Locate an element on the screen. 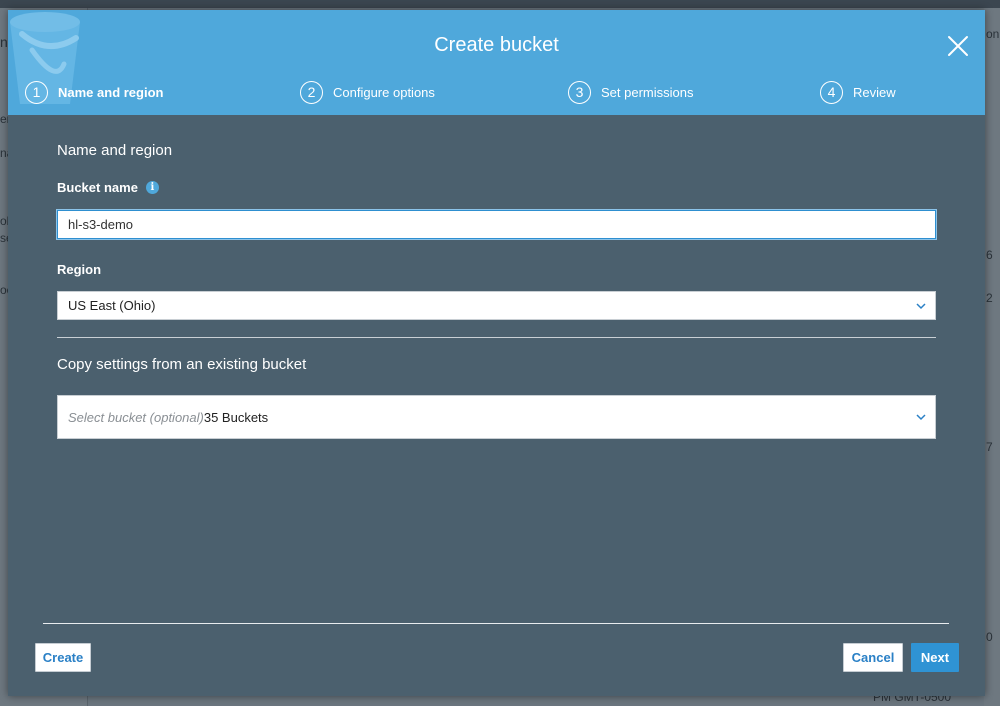  cancel-button: Cancel is located at coordinates (873, 657).